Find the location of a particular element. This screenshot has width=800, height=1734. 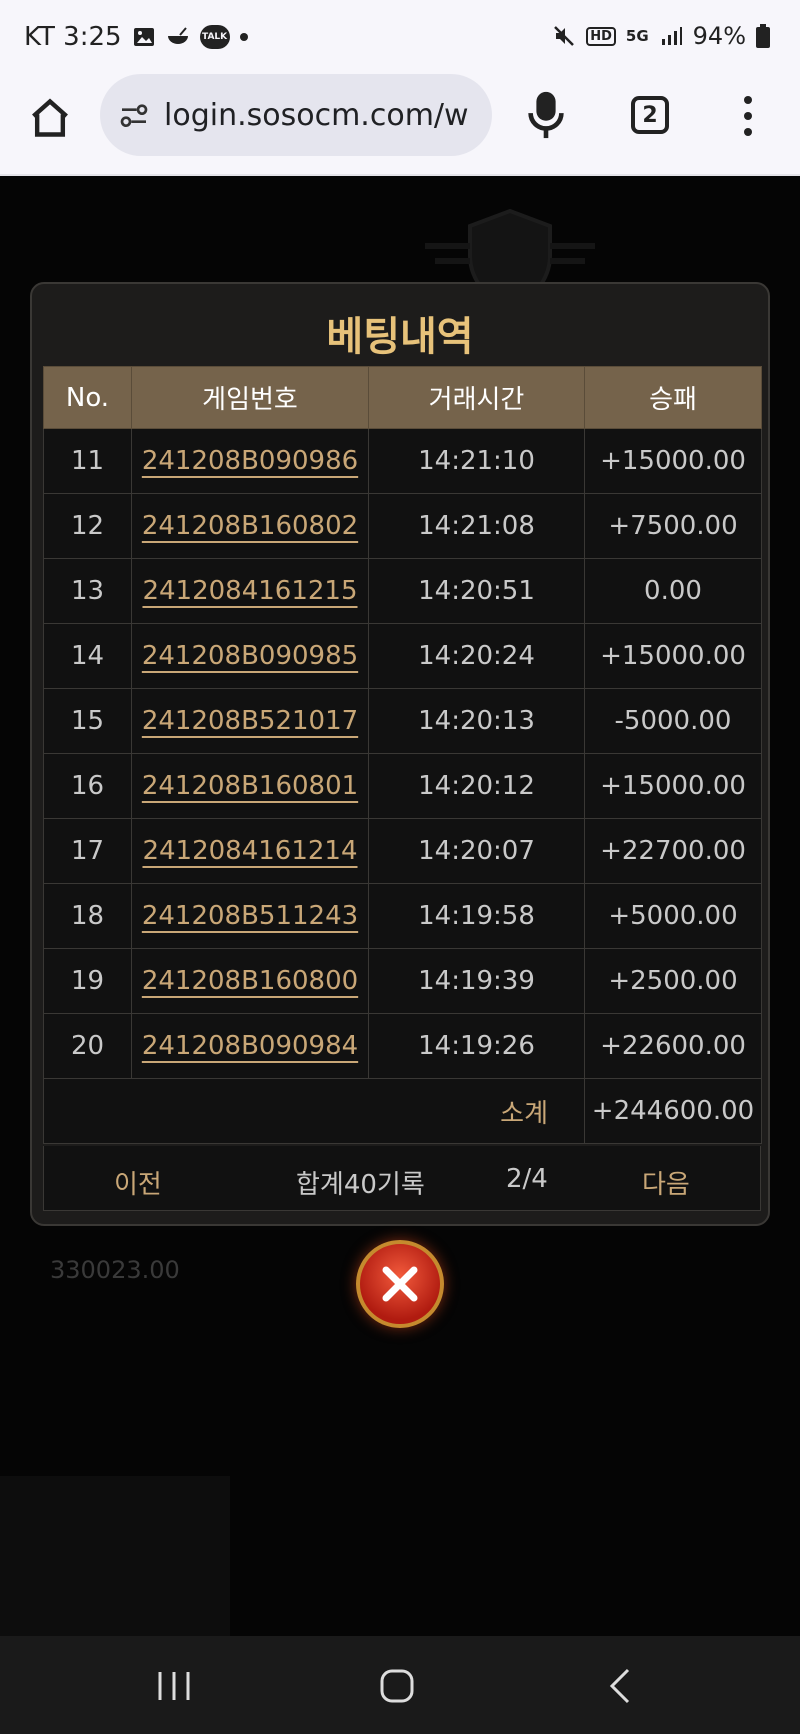

signal-icon is located at coordinates (671, 36).